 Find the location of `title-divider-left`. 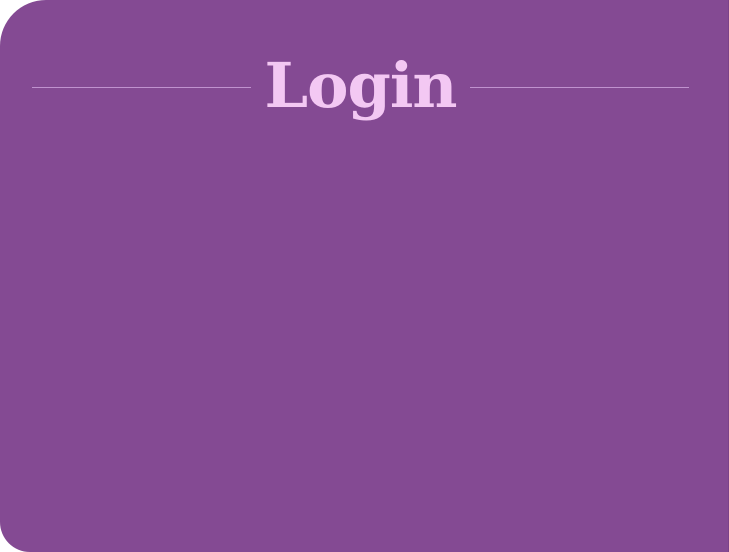

title-divider-left is located at coordinates (141, 87).